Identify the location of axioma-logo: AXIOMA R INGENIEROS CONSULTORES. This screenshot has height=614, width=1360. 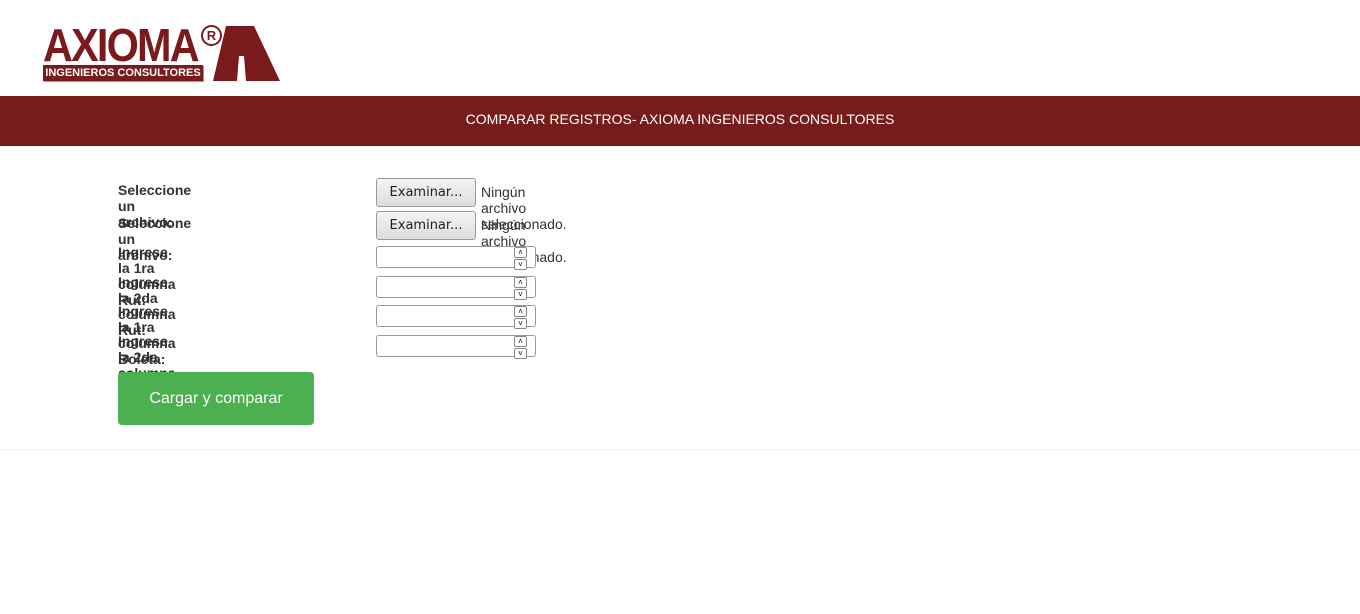
(162, 51).